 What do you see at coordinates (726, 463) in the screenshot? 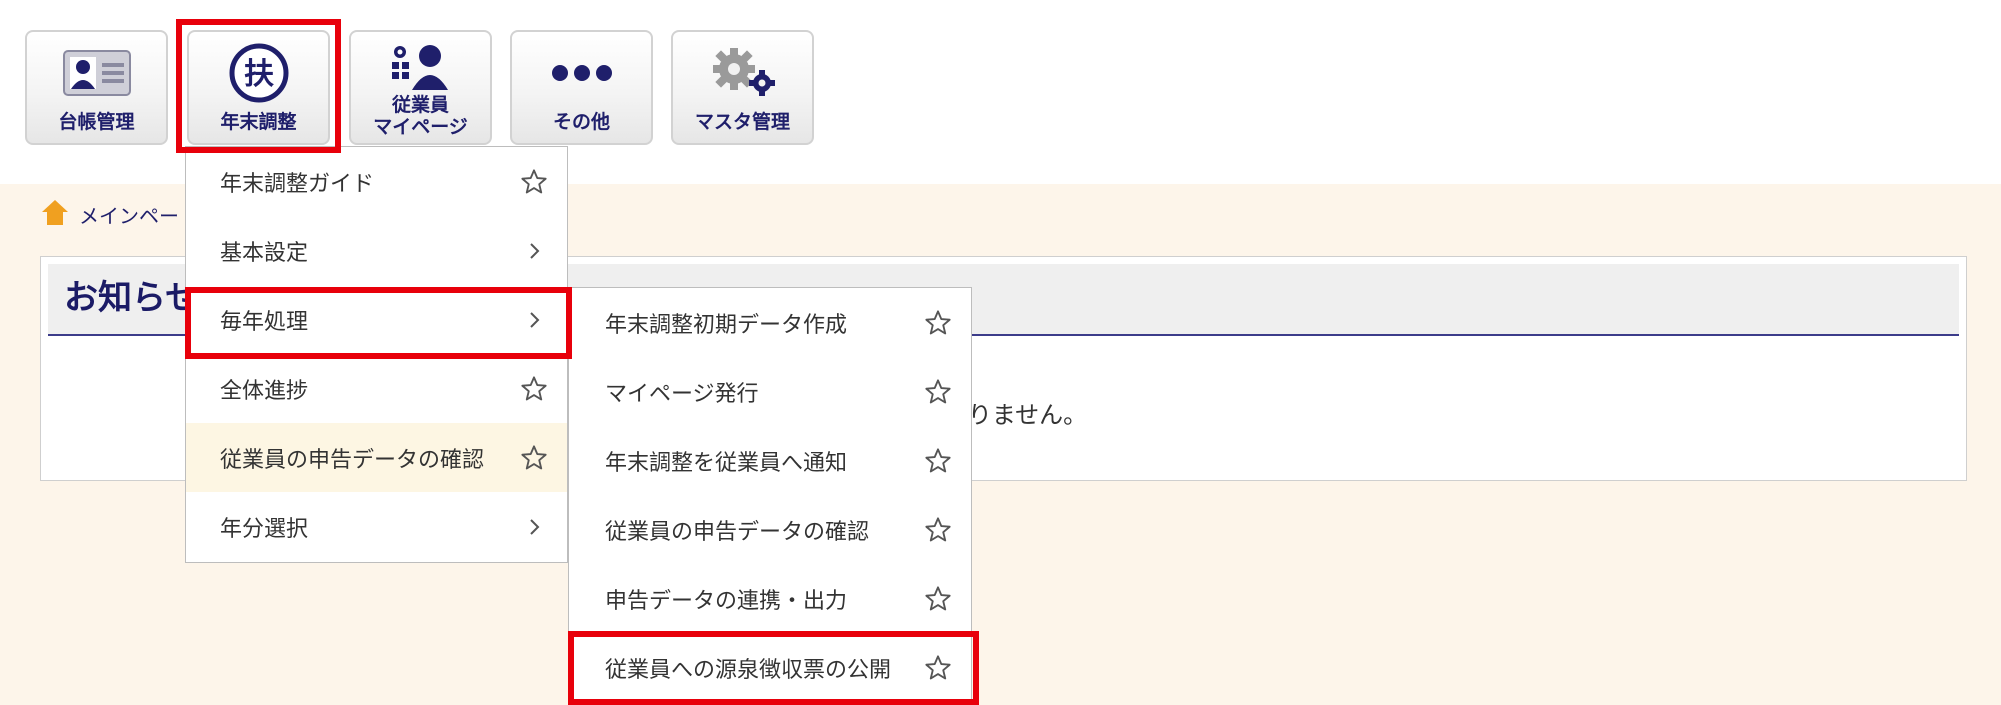
I see `menu-item-label: 年末調整を従業員へ通知` at bounding box center [726, 463].